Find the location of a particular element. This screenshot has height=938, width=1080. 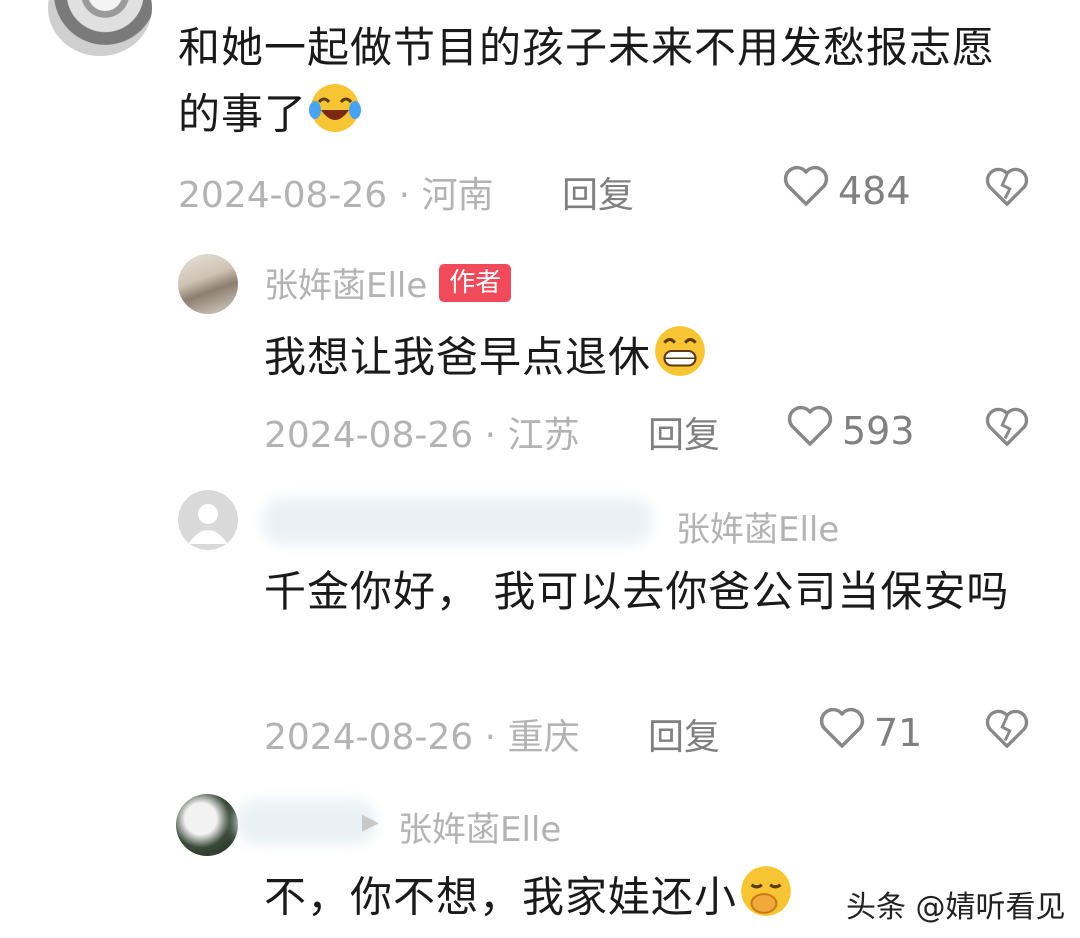

reply-text: 不，你不想，我家娃还小 is located at coordinates (564, 900).